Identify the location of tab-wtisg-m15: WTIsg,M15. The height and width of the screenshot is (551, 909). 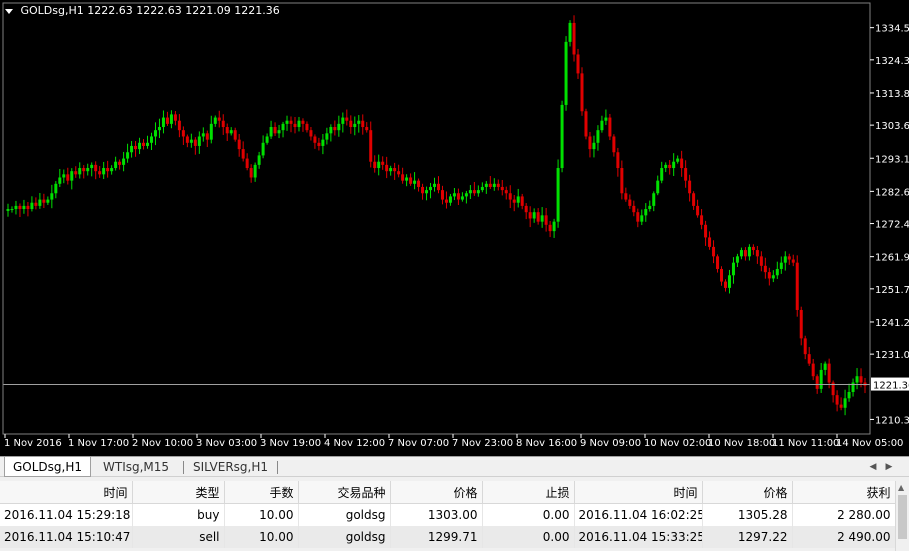
(136, 467).